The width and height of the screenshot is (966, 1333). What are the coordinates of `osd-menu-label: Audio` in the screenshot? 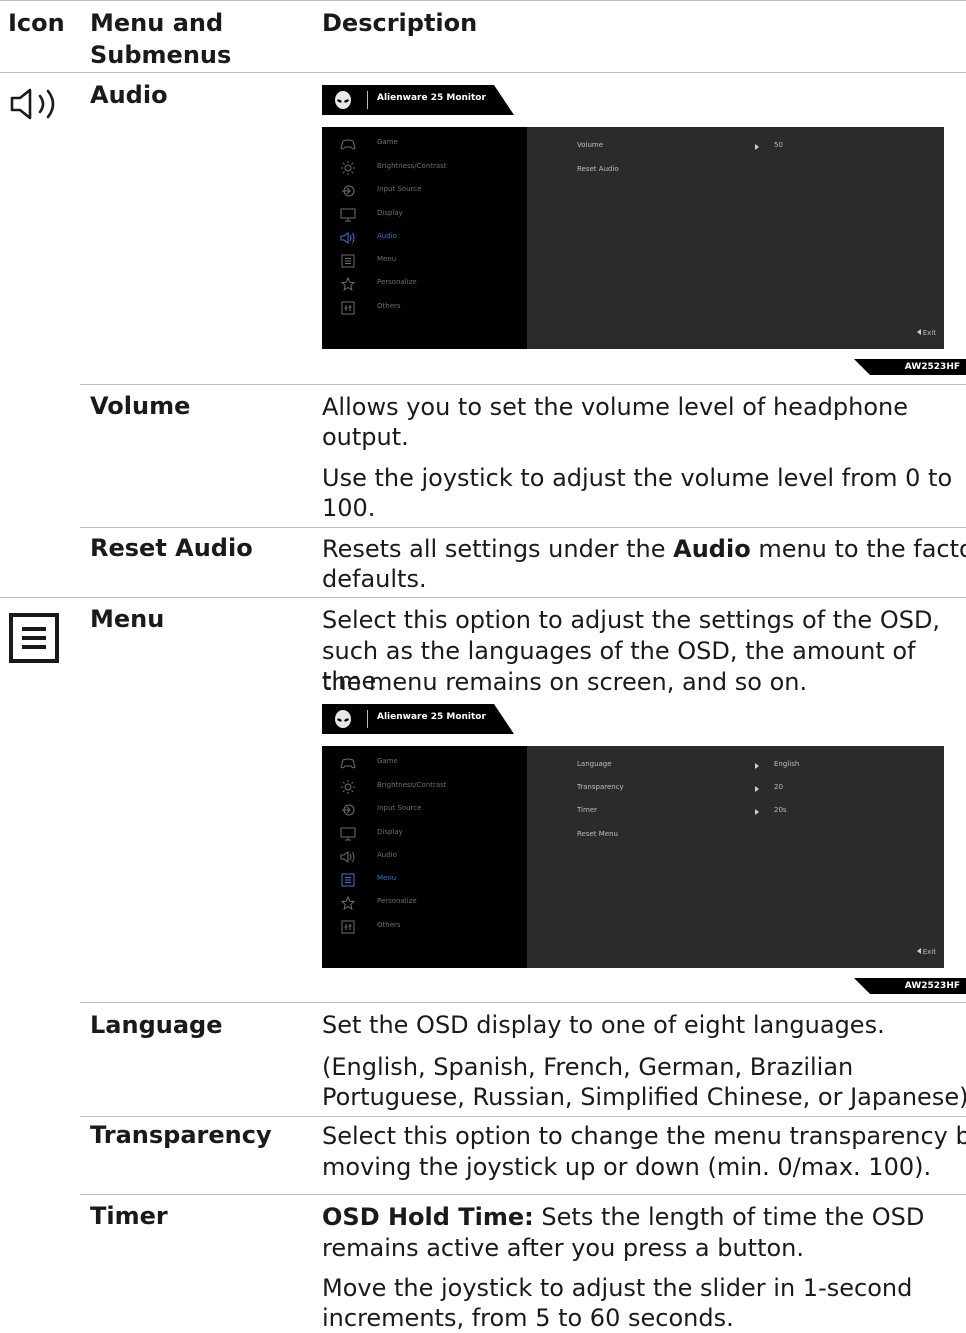 It's located at (387, 855).